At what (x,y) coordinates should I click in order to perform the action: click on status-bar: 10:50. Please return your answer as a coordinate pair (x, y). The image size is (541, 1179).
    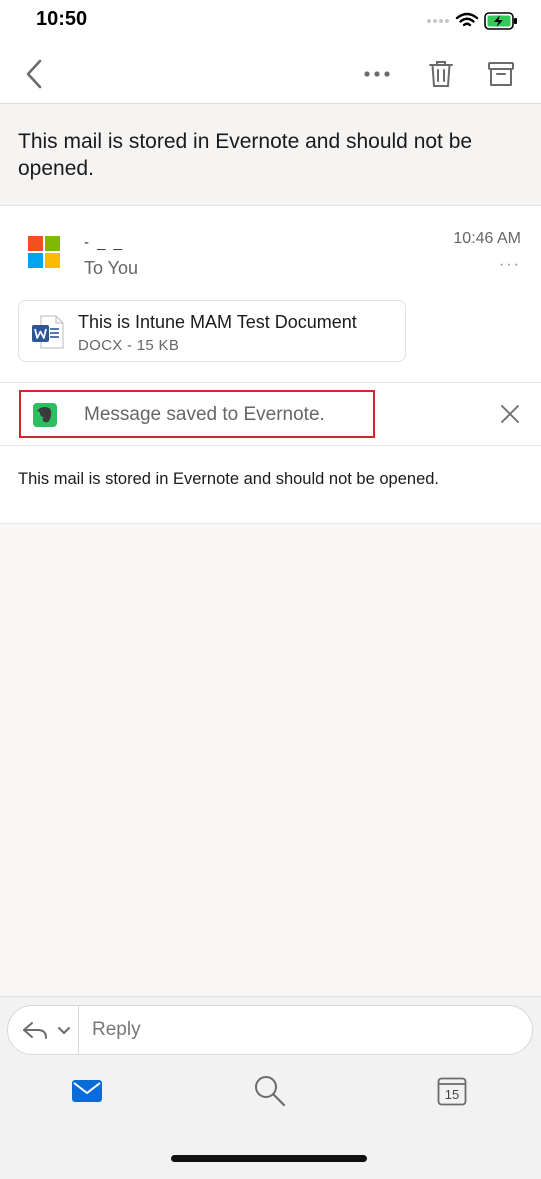
    Looking at the image, I should click on (270, 22).